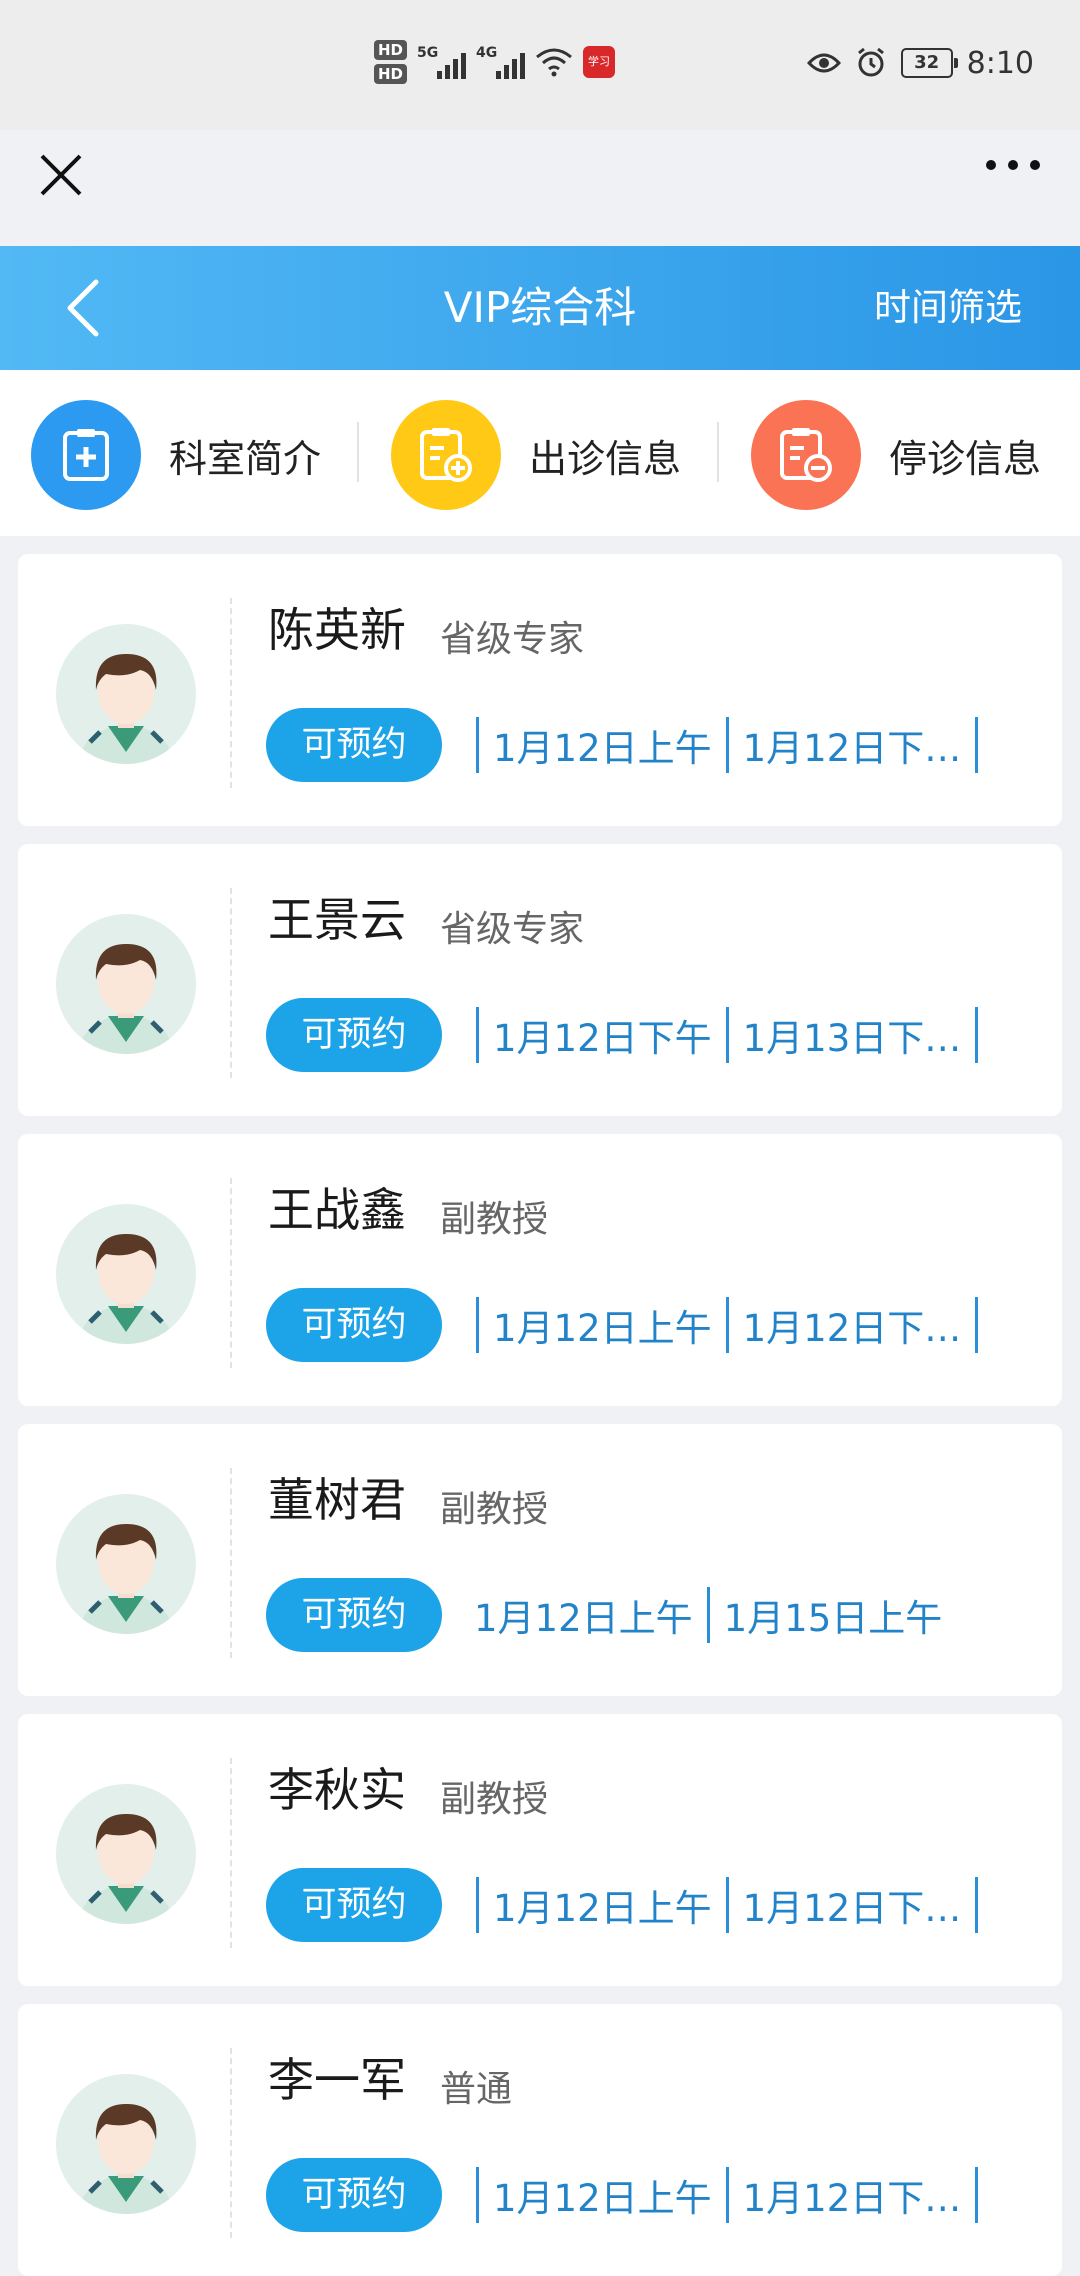  What do you see at coordinates (337, 920) in the screenshot?
I see `doctor-name: 王景云` at bounding box center [337, 920].